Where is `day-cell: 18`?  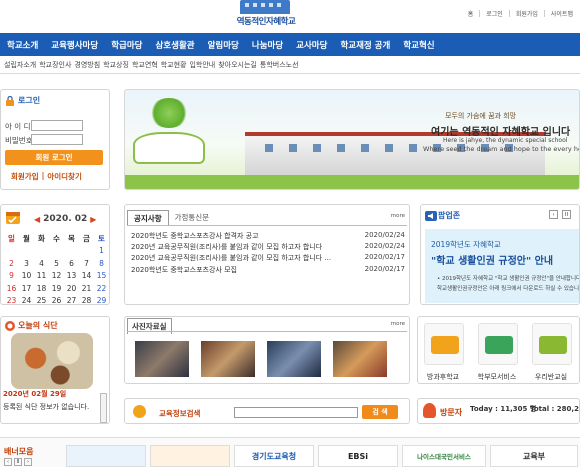 day-cell: 18 is located at coordinates (41, 288).